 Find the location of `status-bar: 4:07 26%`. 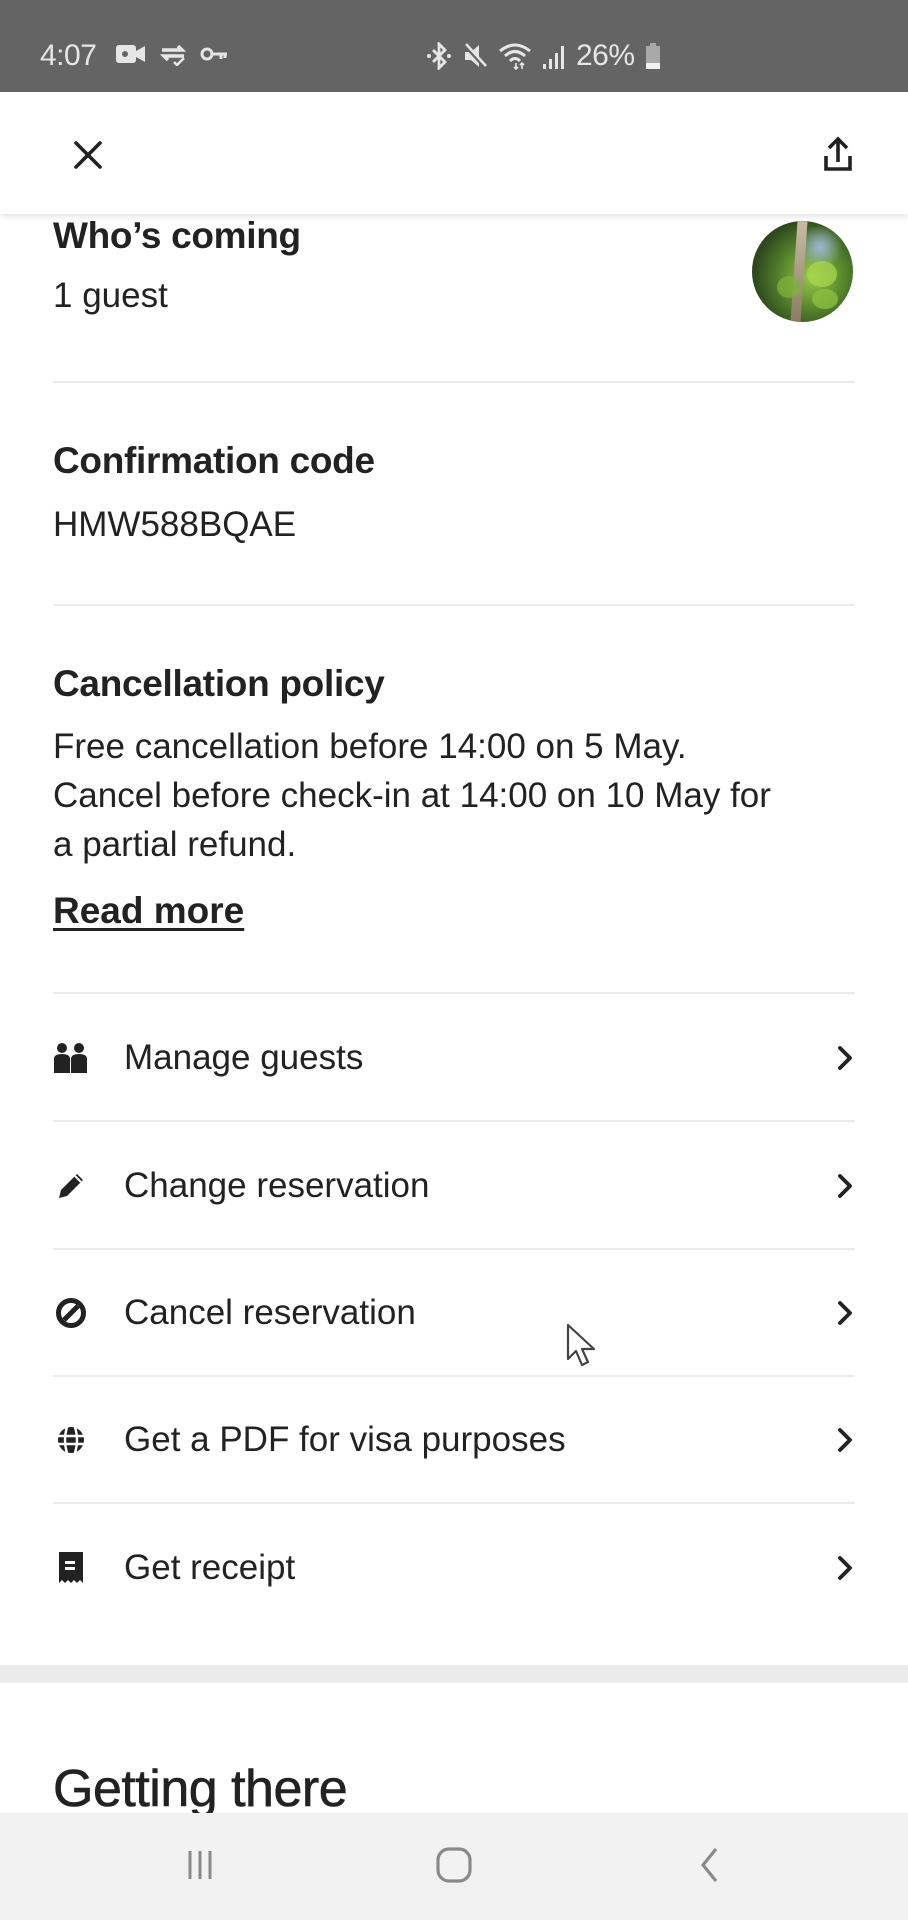

status-bar: 4:07 26% is located at coordinates (454, 46).